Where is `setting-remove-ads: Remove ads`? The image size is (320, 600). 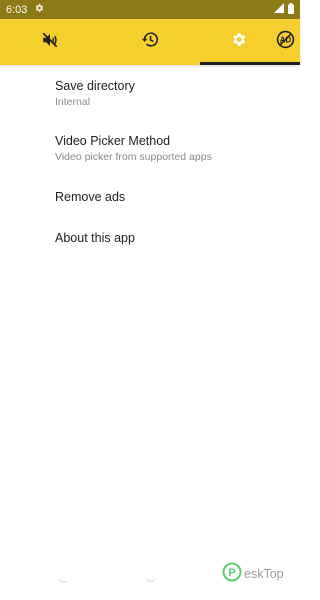
setting-remove-ads: Remove ads is located at coordinates (62, 197).